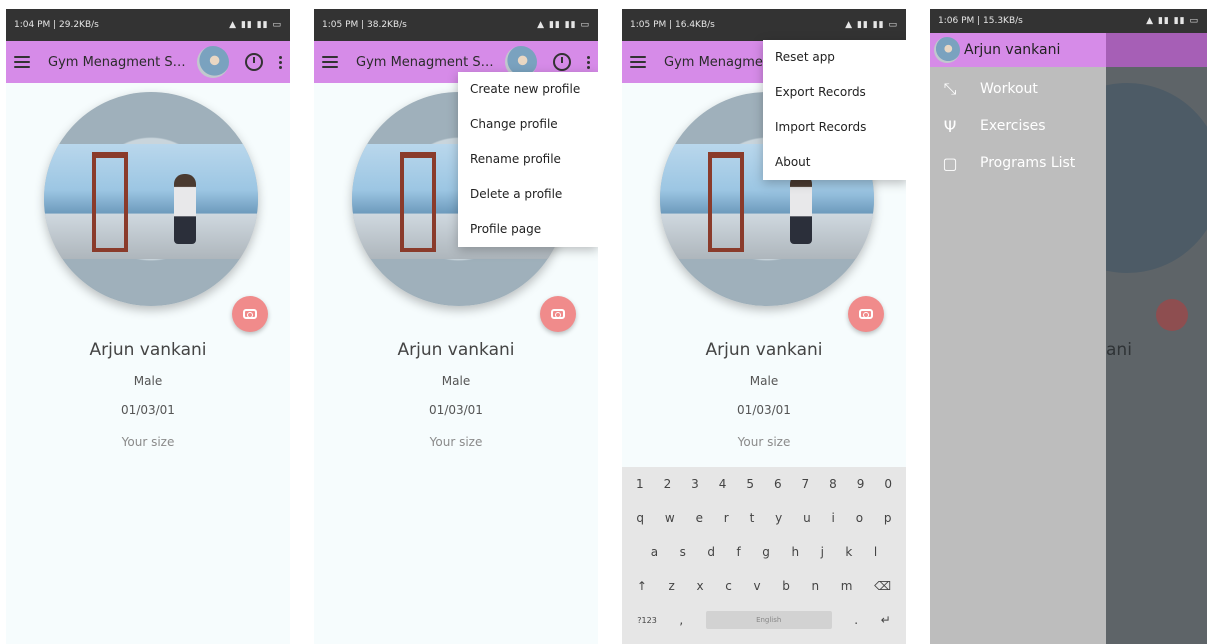 The image size is (1207, 644). I want to click on key: n, so click(815, 586).